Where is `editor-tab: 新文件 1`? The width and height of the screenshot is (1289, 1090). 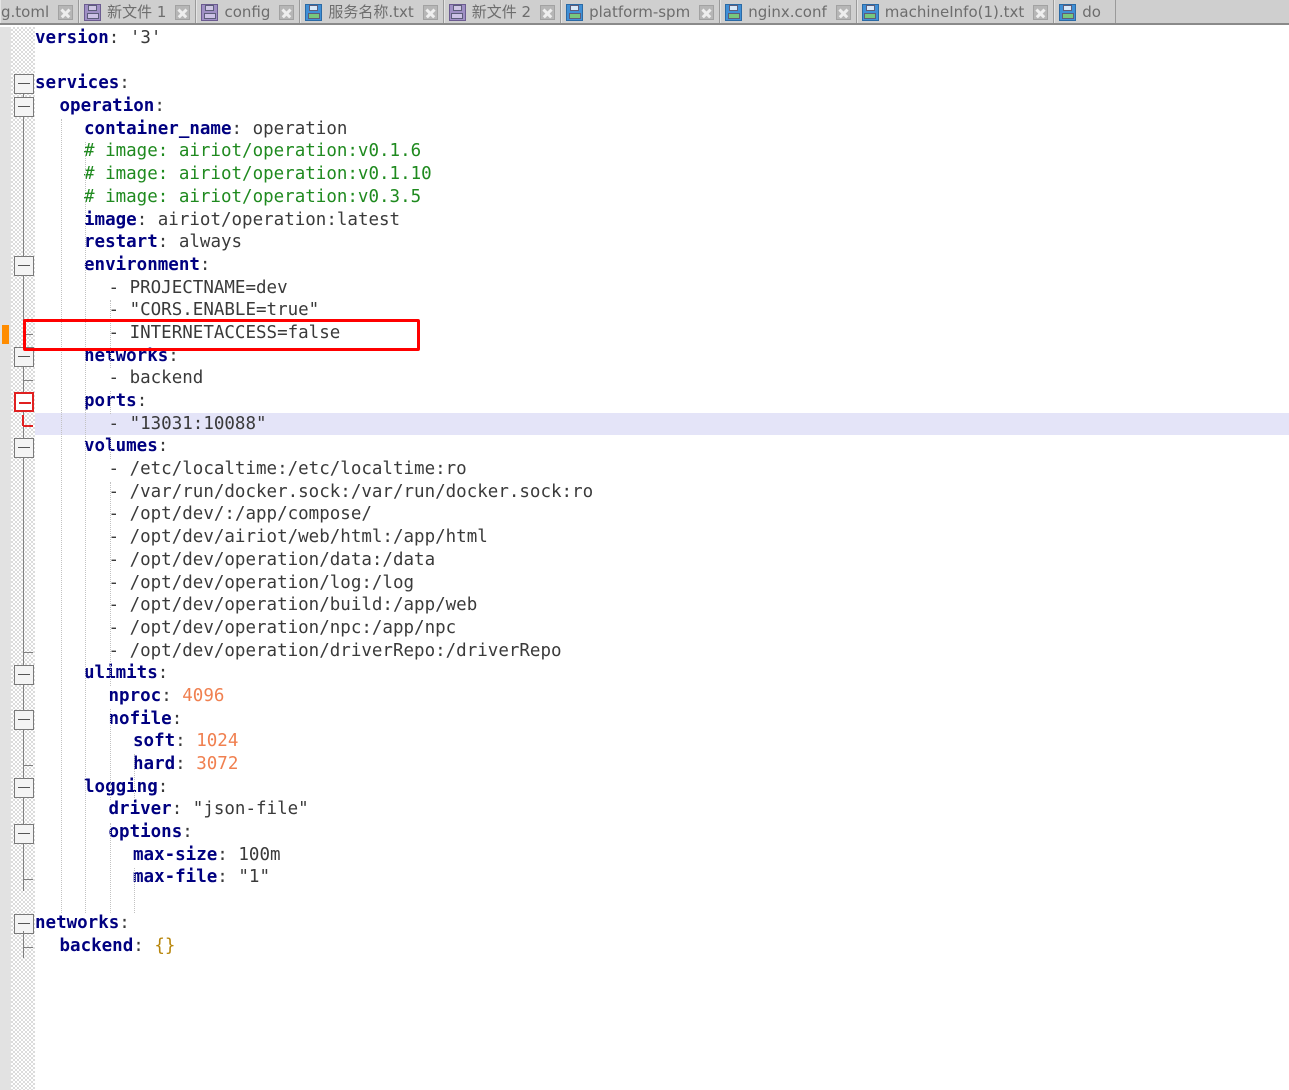 editor-tab: 新文件 1 is located at coordinates (138, 11).